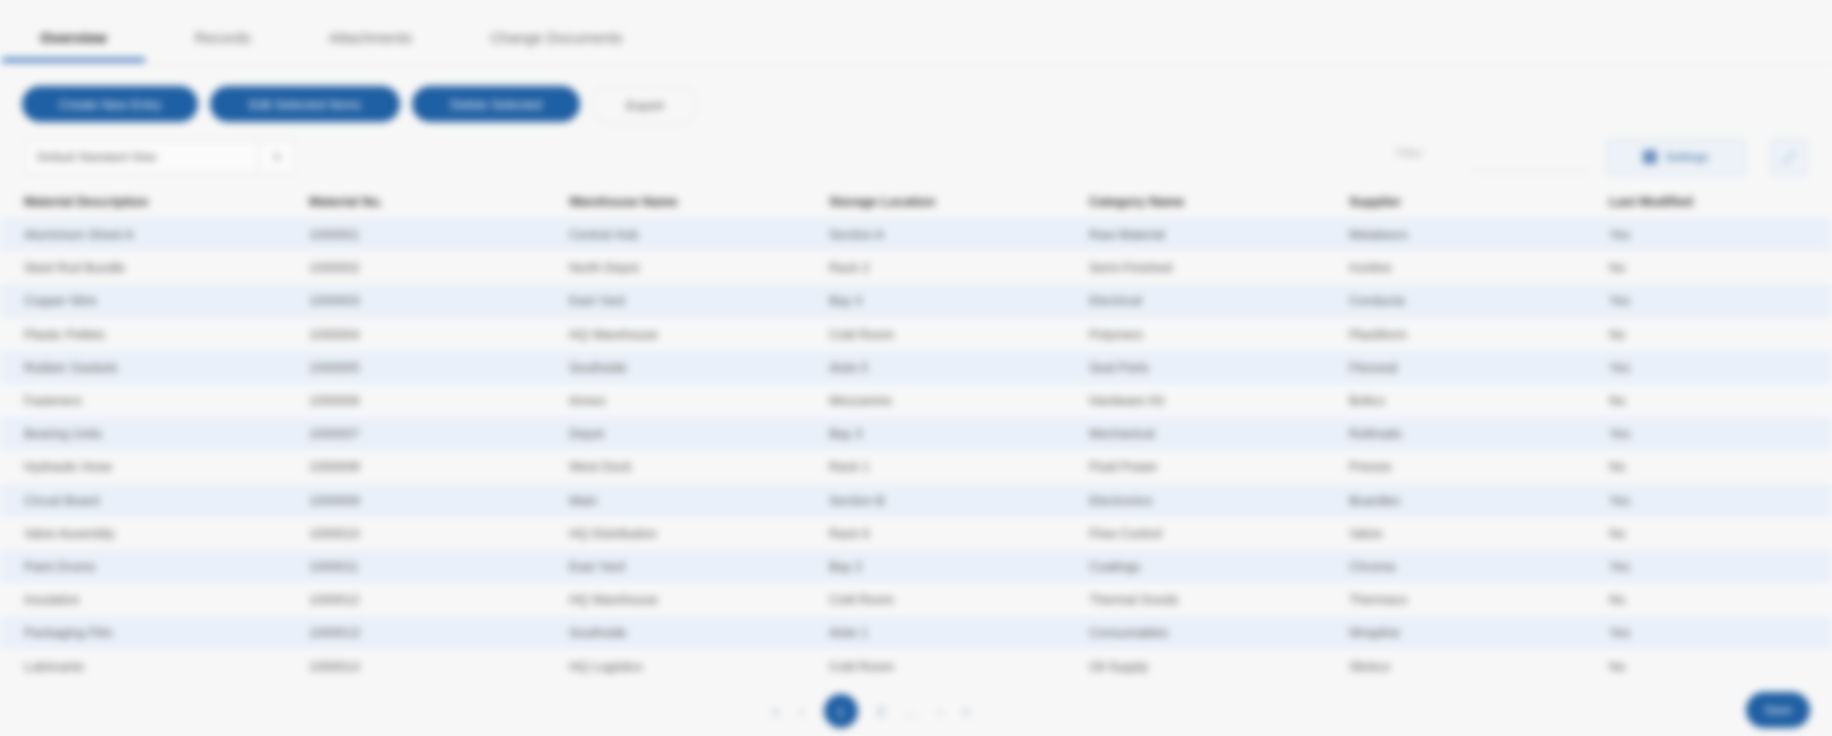 The height and width of the screenshot is (736, 1832). Describe the element at coordinates (1370, 666) in the screenshot. I see `table-cell: Slickco` at that location.